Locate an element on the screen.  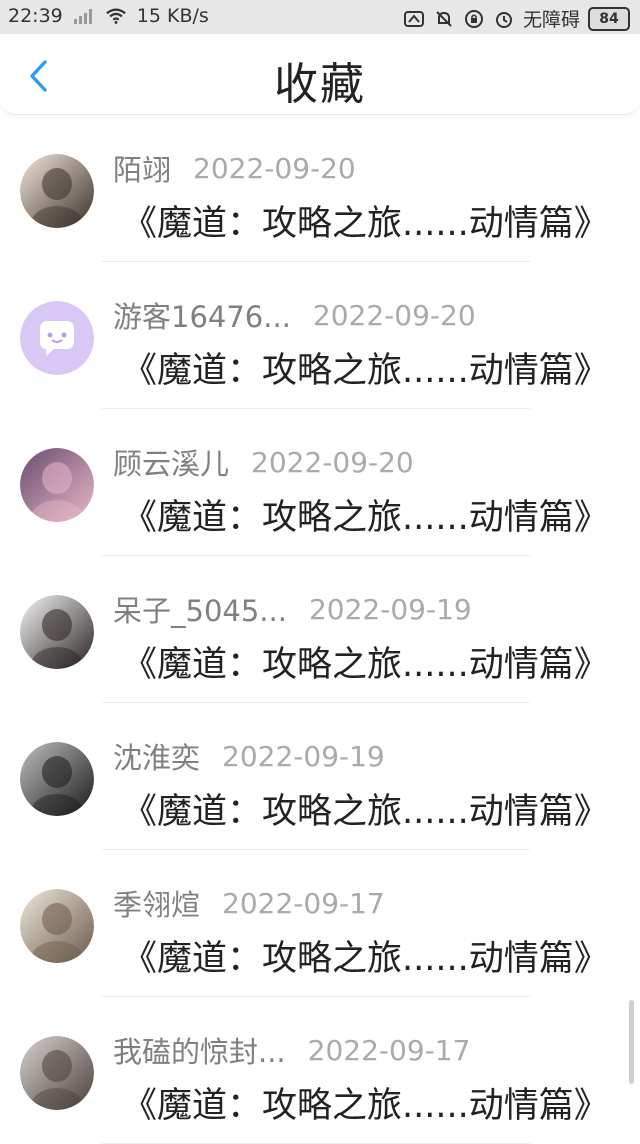
header: 收藏 is located at coordinates (320, 74).